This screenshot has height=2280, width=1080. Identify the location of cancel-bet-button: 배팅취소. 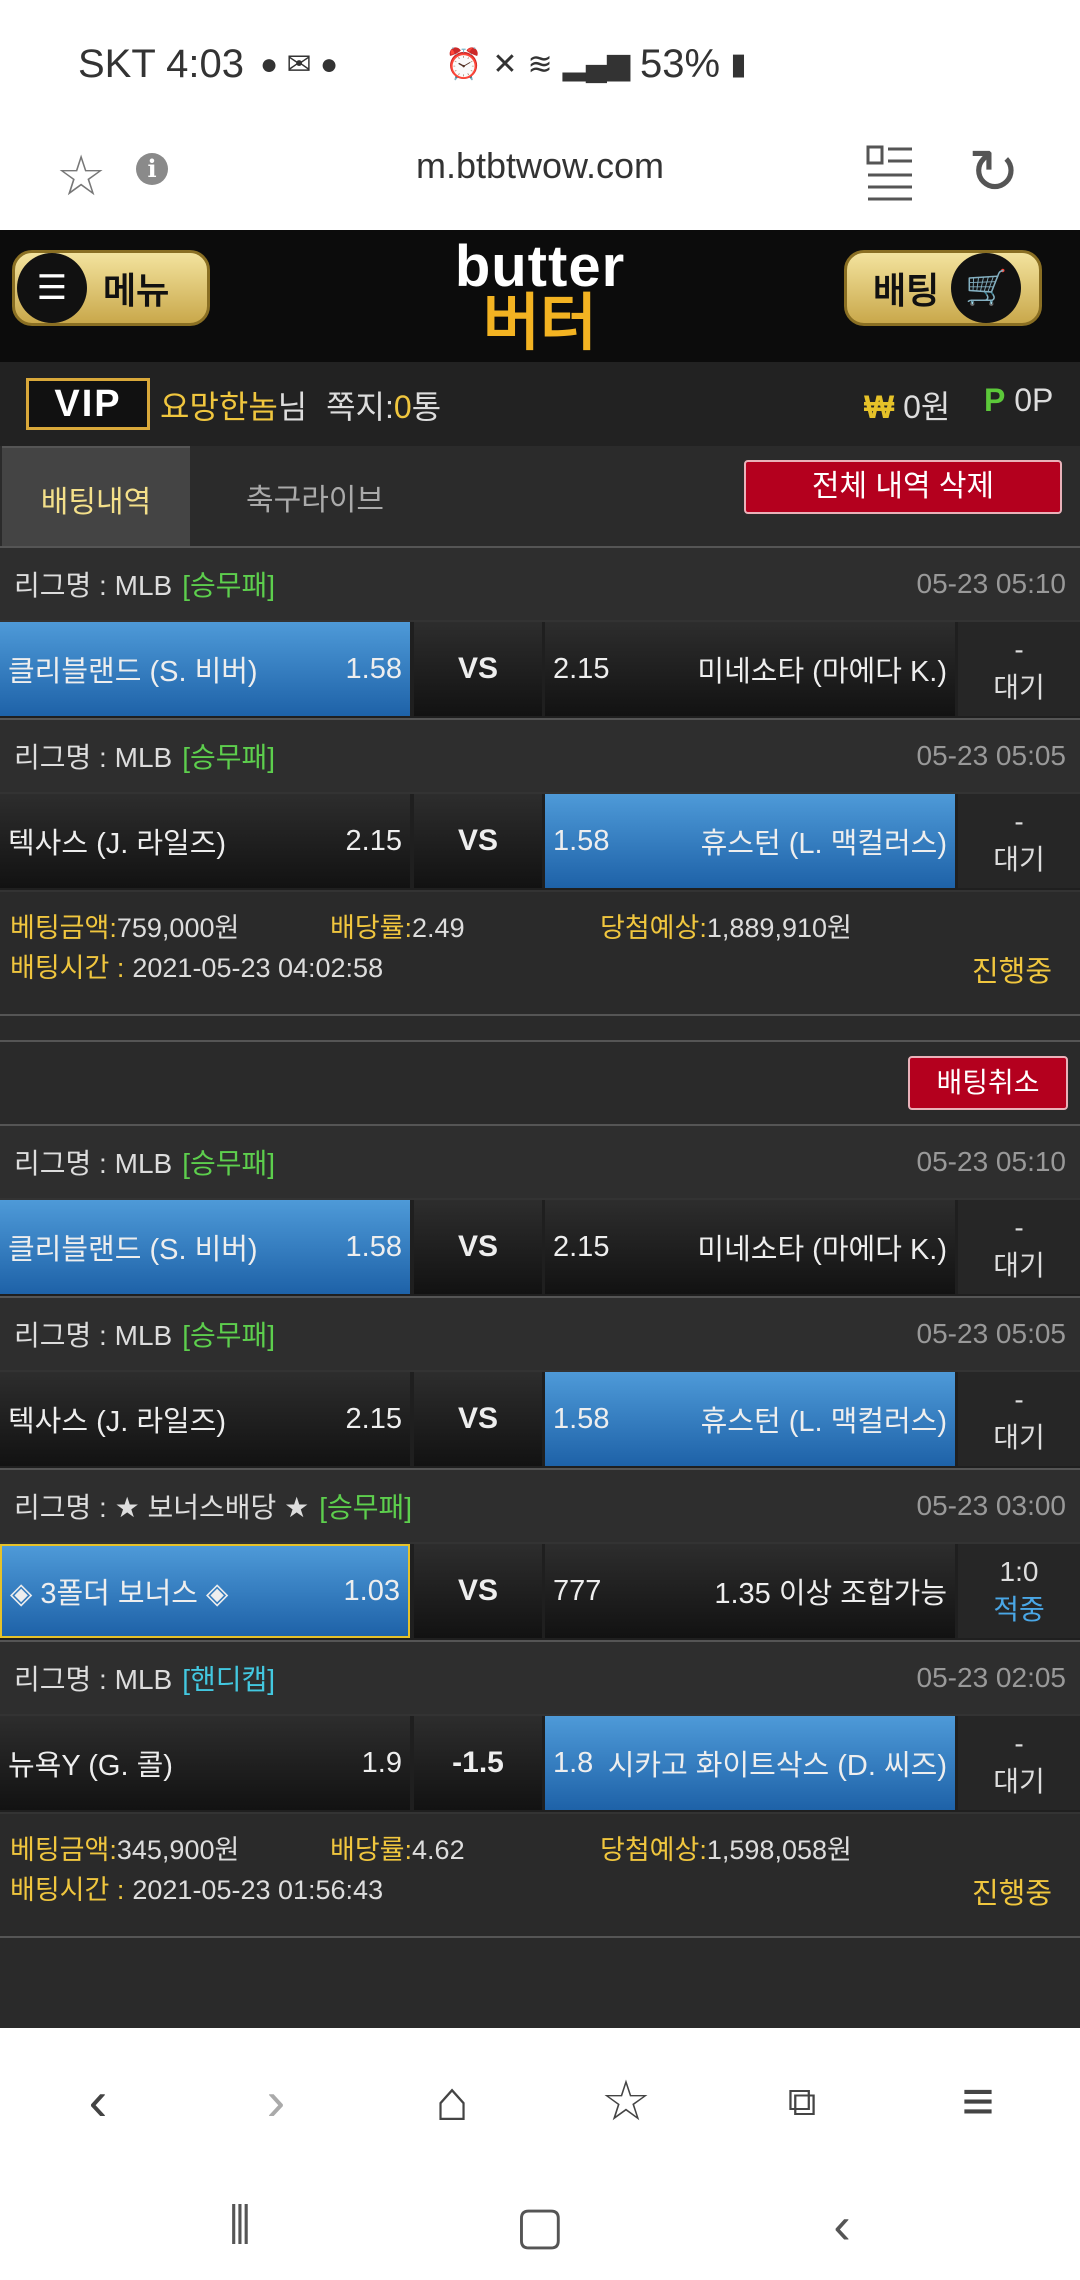
(988, 1083).